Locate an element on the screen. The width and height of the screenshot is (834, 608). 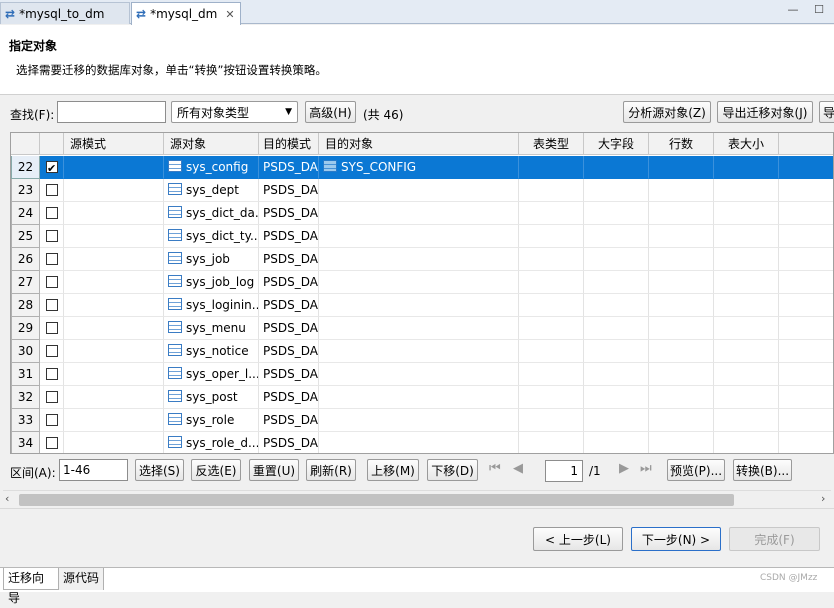
refresh-button: 刷新(R) is located at coordinates (331, 470).